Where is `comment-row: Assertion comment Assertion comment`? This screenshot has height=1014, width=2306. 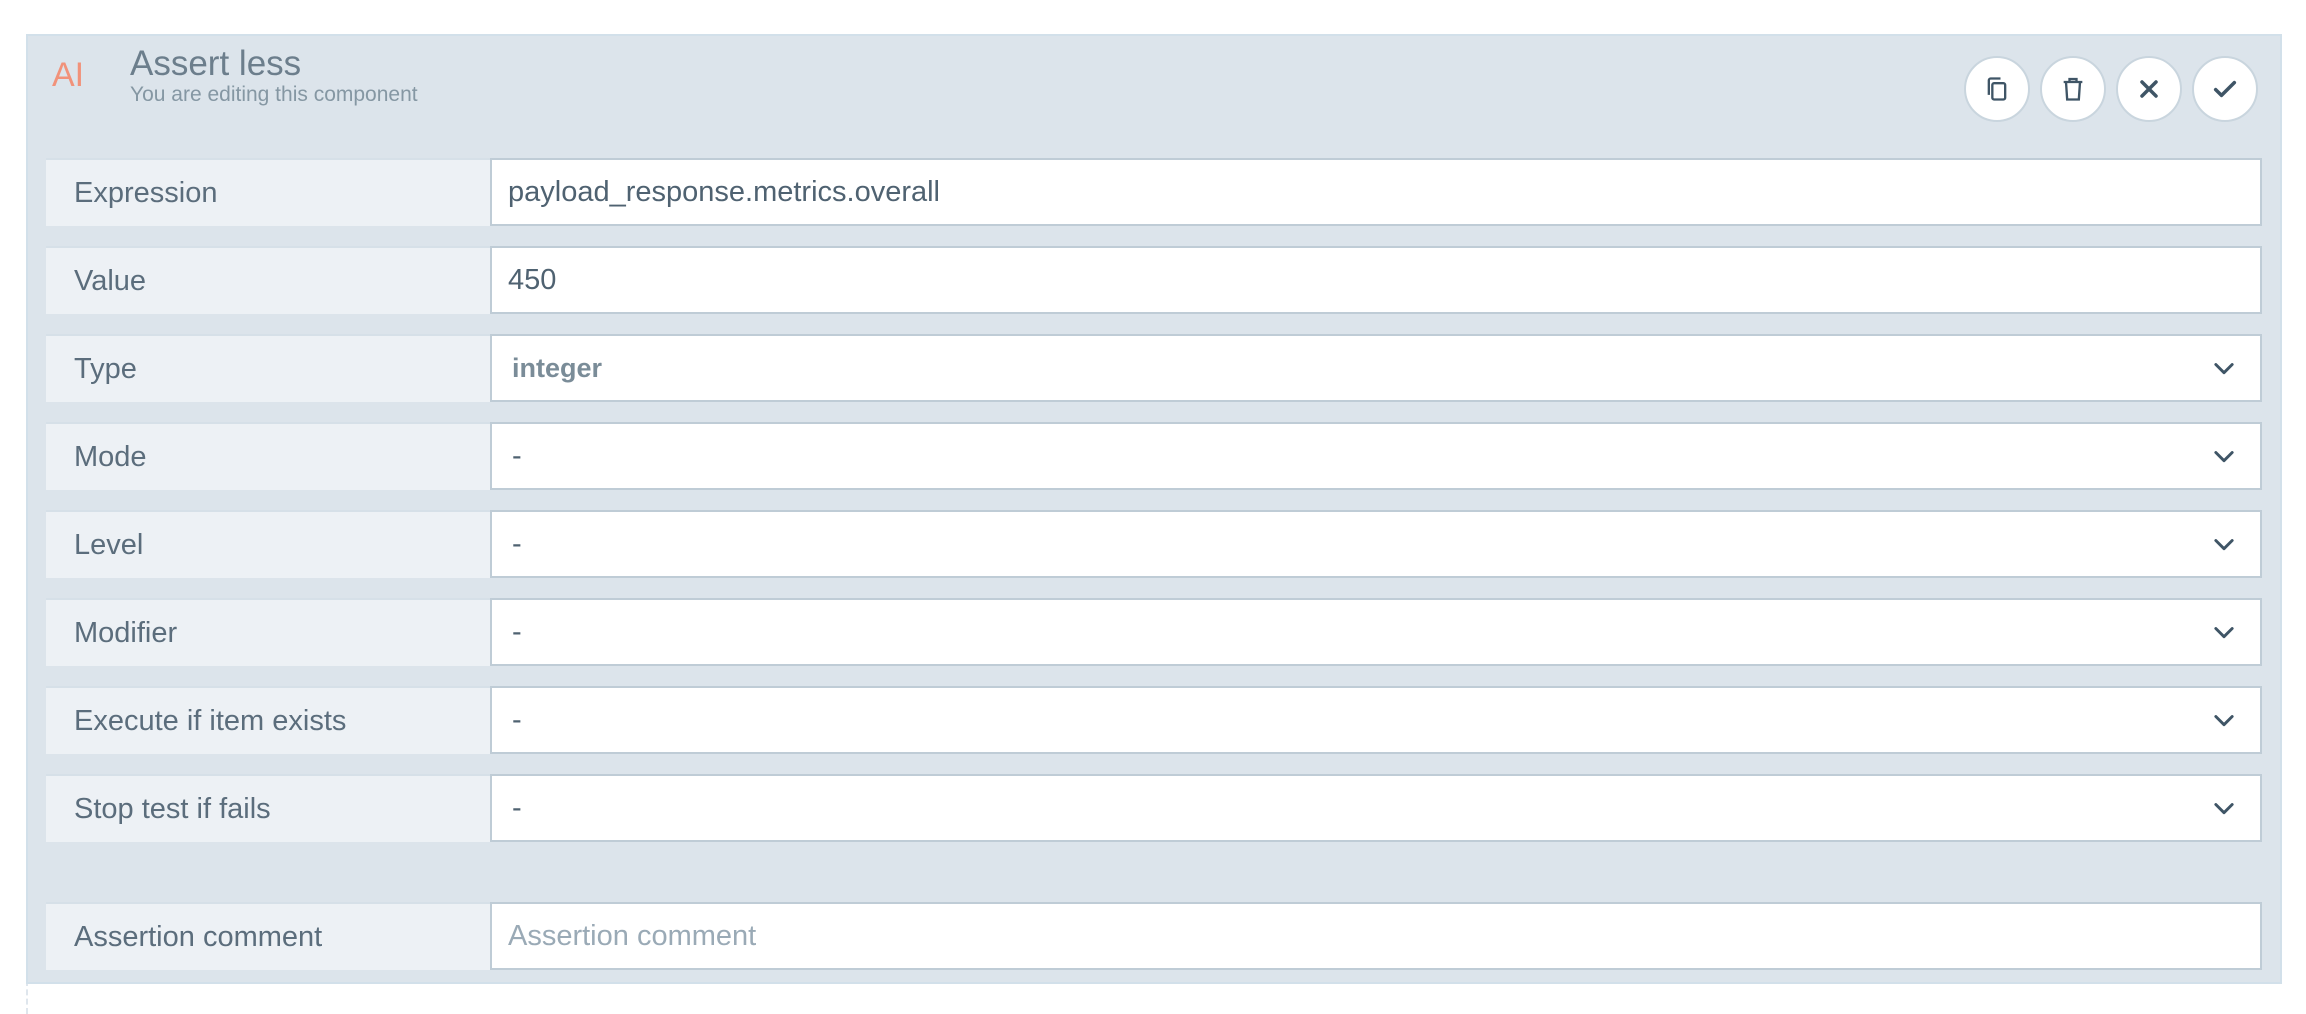 comment-row: Assertion comment Assertion comment is located at coordinates (1154, 936).